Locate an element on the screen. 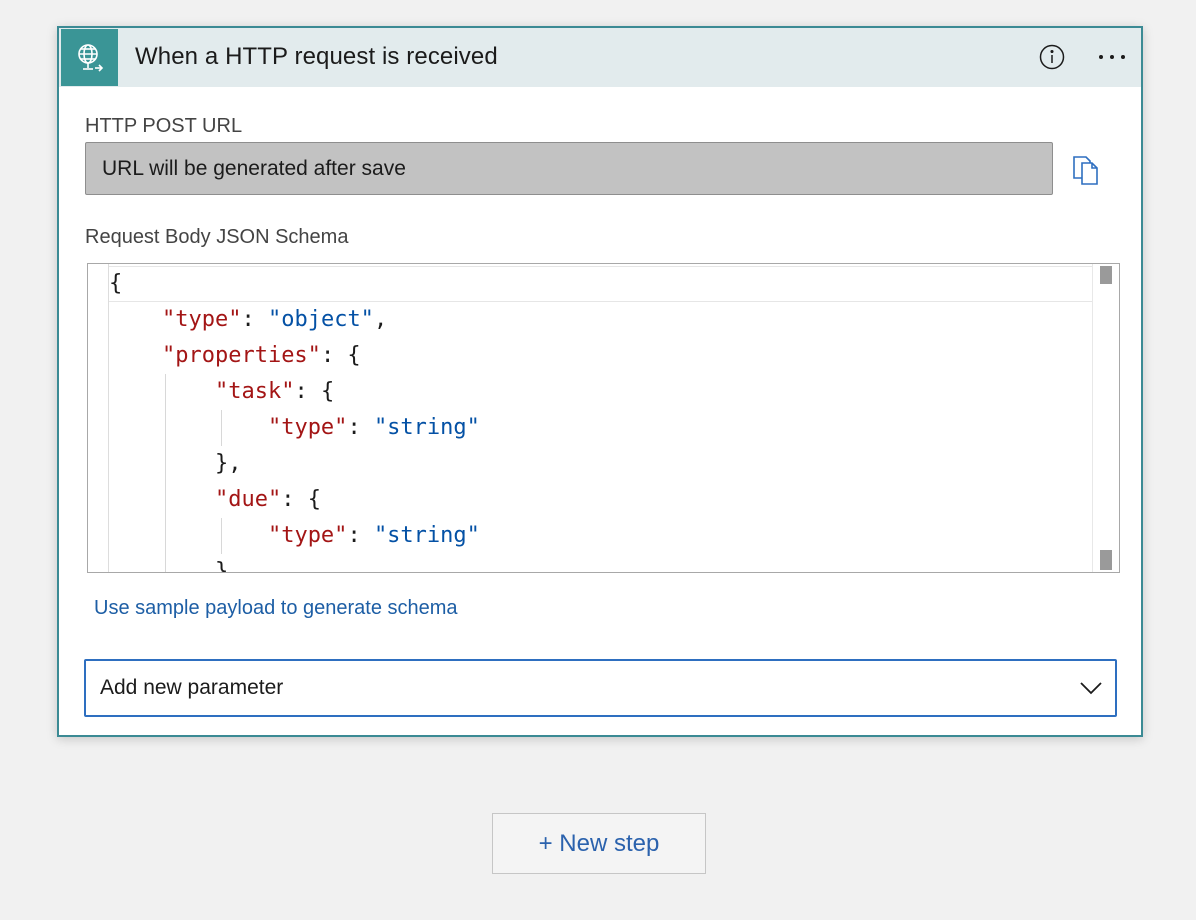 The image size is (1196, 920). code-line: }, is located at coordinates (175, 463).